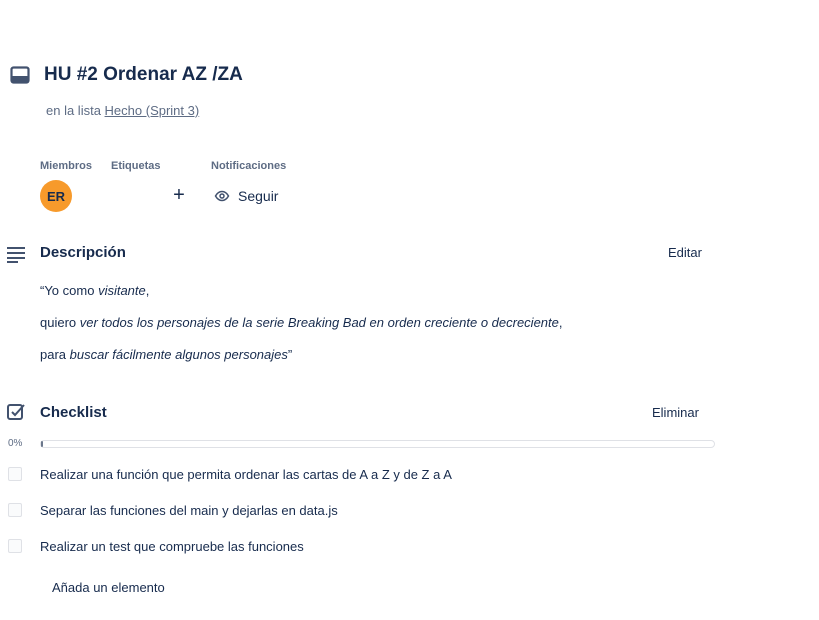  I want to click on in-list-text: en la lista Hecho (Sprint 3), so click(122, 110).